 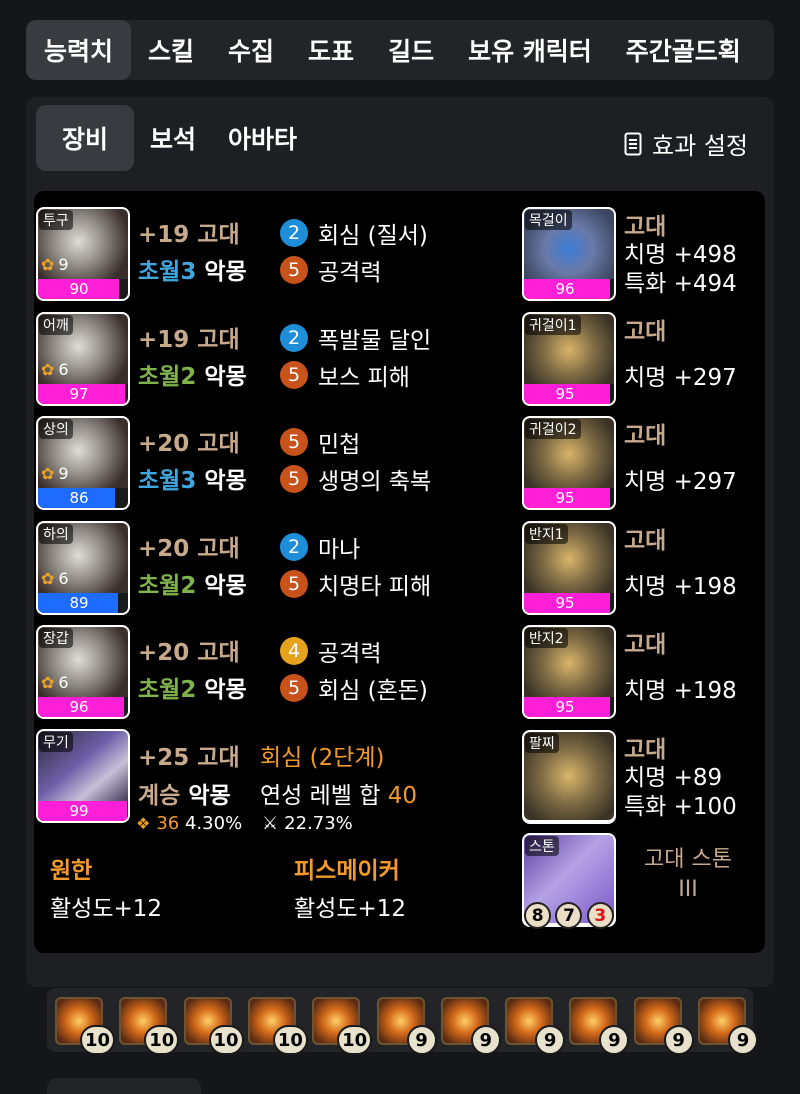 What do you see at coordinates (355, 479) in the screenshot?
I see `engraving: 5 생명의 축복` at bounding box center [355, 479].